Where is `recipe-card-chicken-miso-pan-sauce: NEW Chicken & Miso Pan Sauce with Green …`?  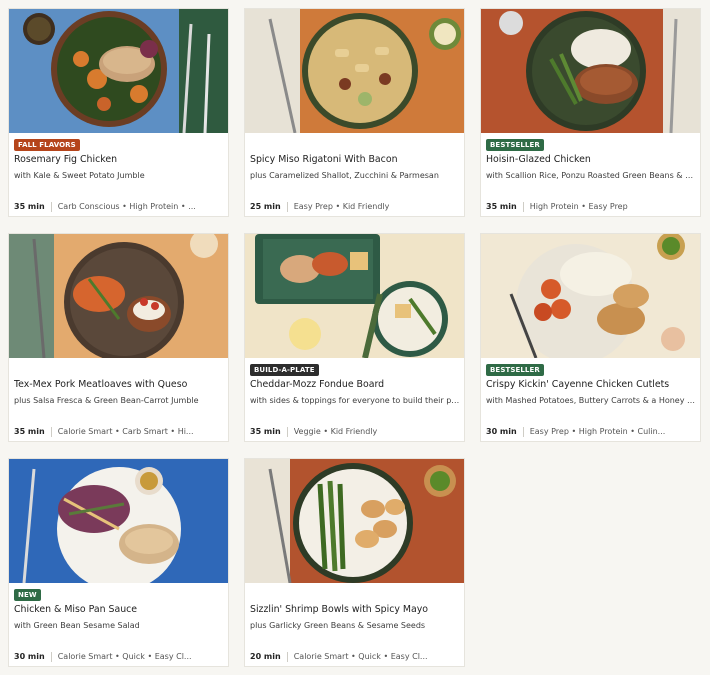 recipe-card-chicken-miso-pan-sauce: NEW Chicken & Miso Pan Sauce with Green … is located at coordinates (118, 562).